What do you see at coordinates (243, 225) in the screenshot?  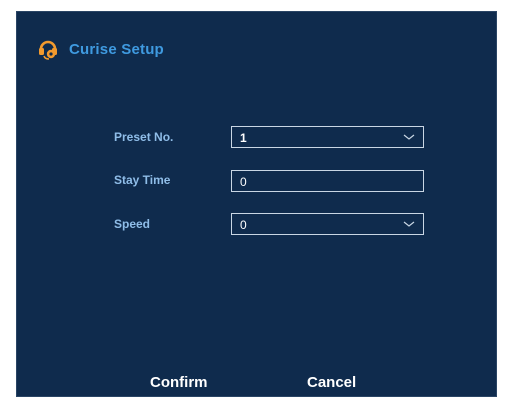 I see `speed-value: 0` at bounding box center [243, 225].